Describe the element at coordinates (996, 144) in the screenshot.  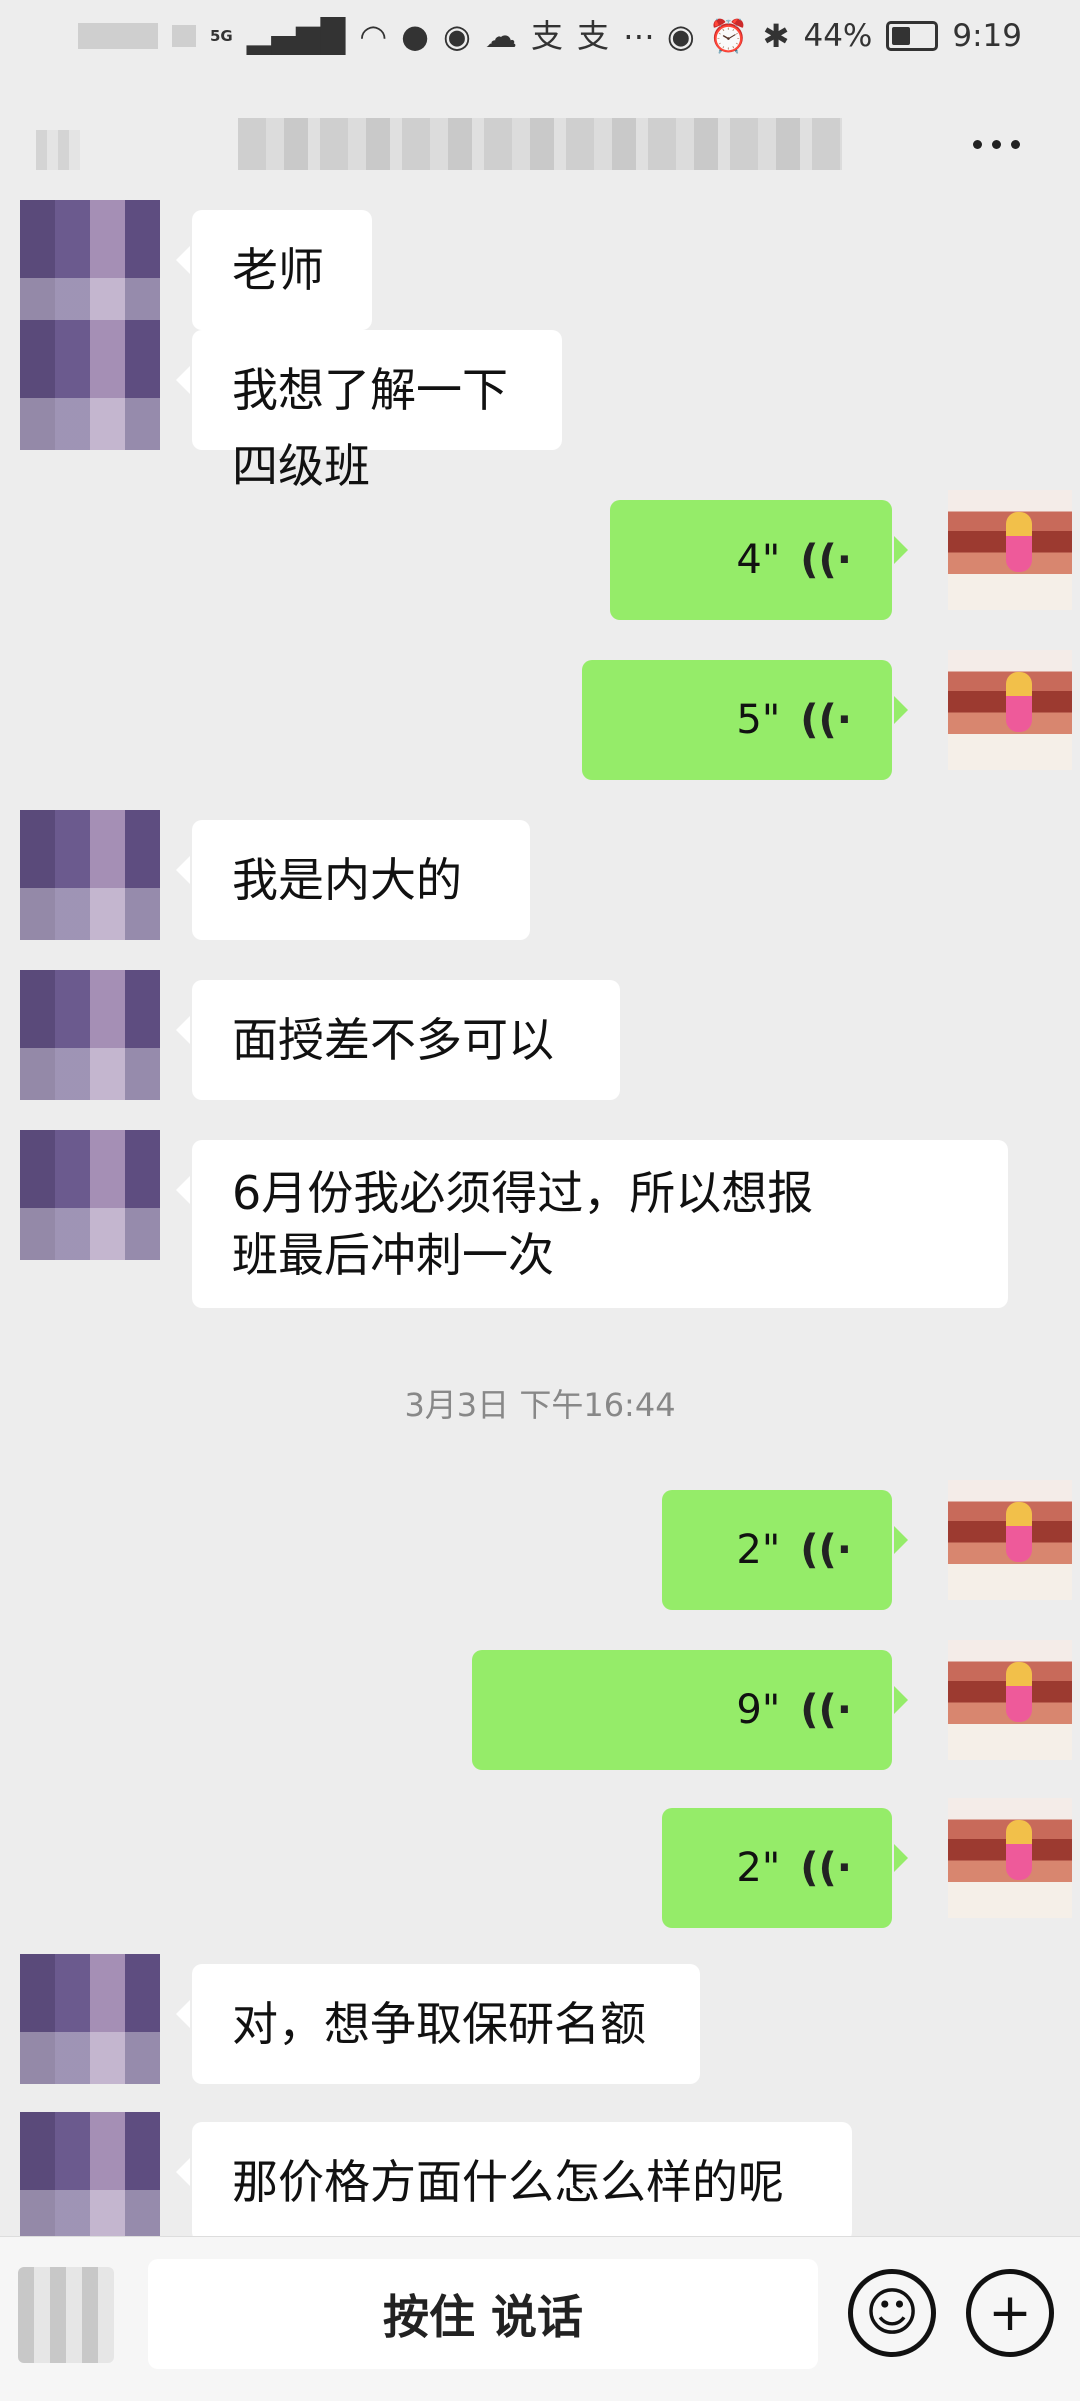
I see `more-icon` at that location.